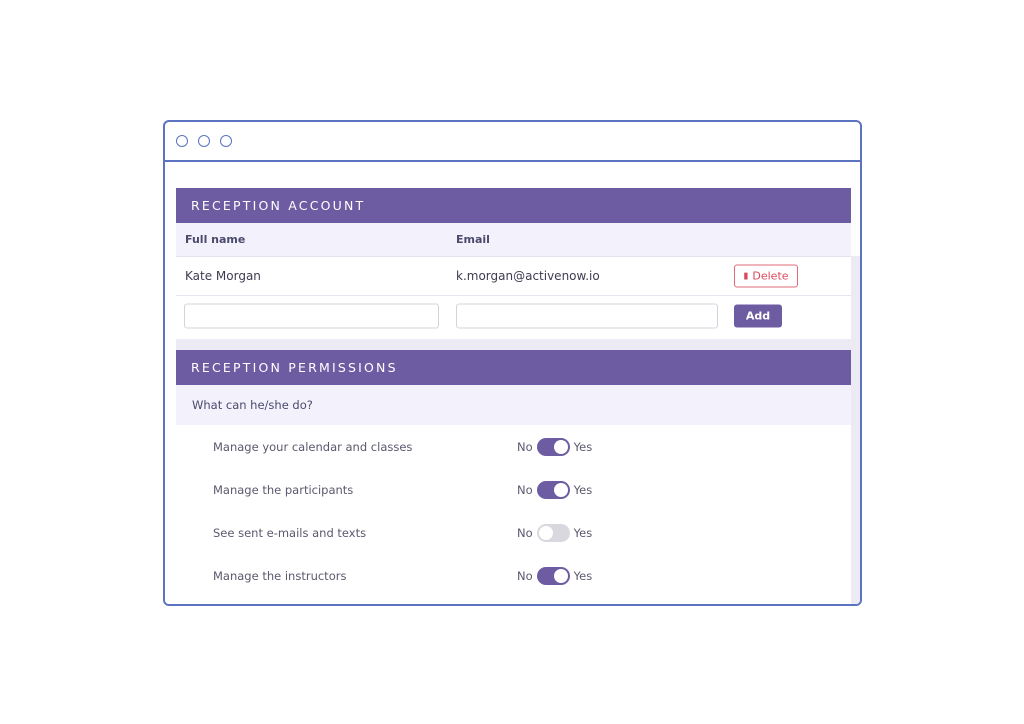 The image size is (1024, 724). Describe the element at coordinates (313, 446) in the screenshot. I see `permission-label: Manage your calendar and classes` at that location.